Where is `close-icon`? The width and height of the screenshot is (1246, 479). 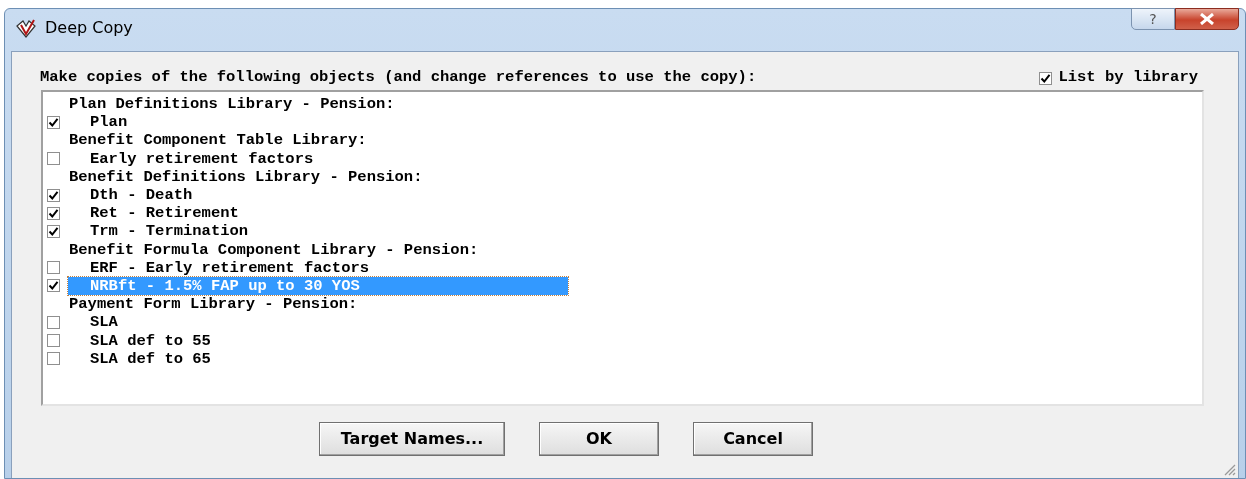 close-icon is located at coordinates (1207, 19).